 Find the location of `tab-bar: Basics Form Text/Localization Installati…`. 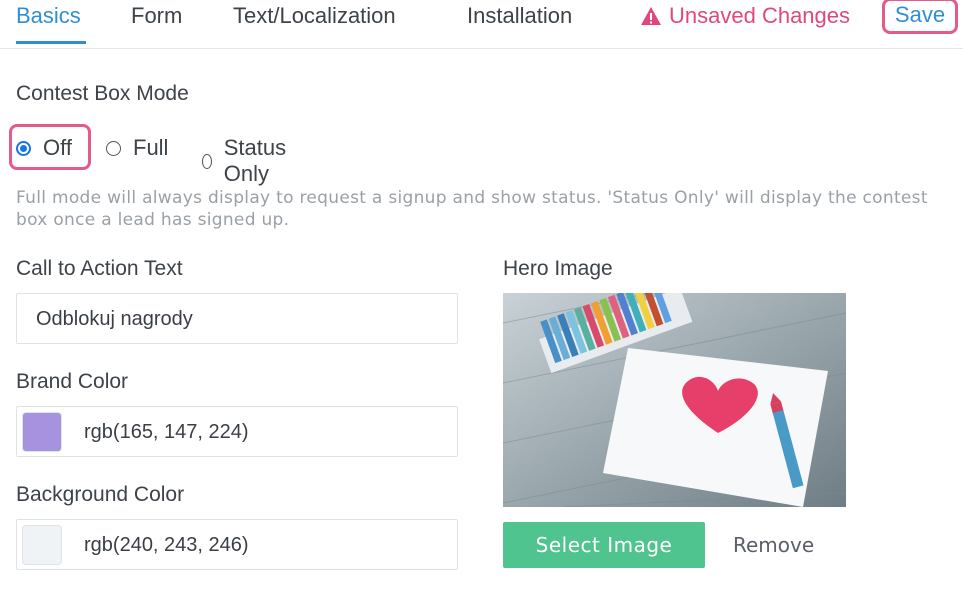

tab-bar: Basics Form Text/Localization Installati… is located at coordinates (481, 24).